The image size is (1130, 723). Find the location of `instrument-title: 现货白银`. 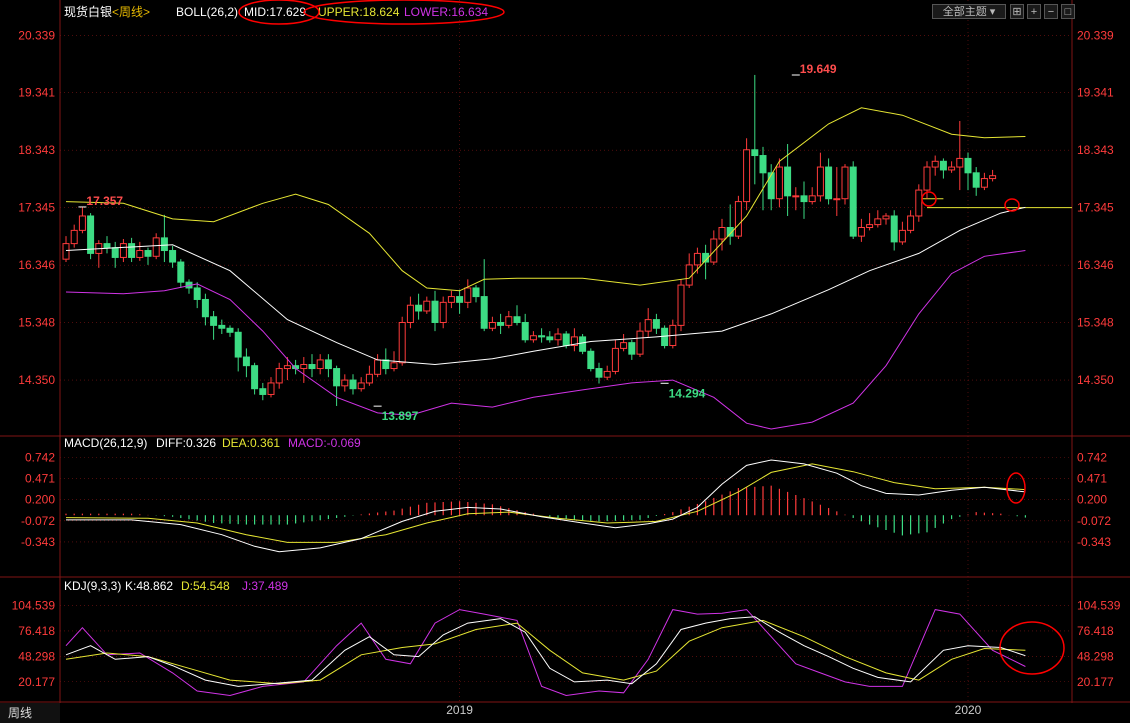

instrument-title: 现货白银 is located at coordinates (88, 11).